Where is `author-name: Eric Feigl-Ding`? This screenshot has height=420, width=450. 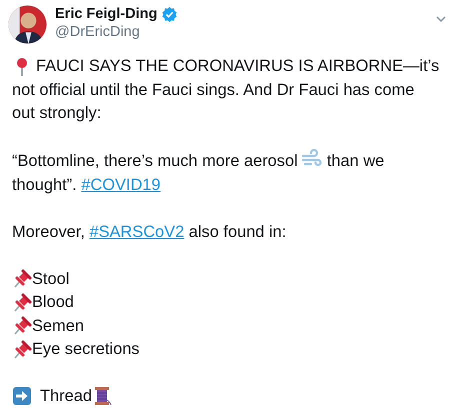
author-name: Eric Feigl-Ding is located at coordinates (106, 14).